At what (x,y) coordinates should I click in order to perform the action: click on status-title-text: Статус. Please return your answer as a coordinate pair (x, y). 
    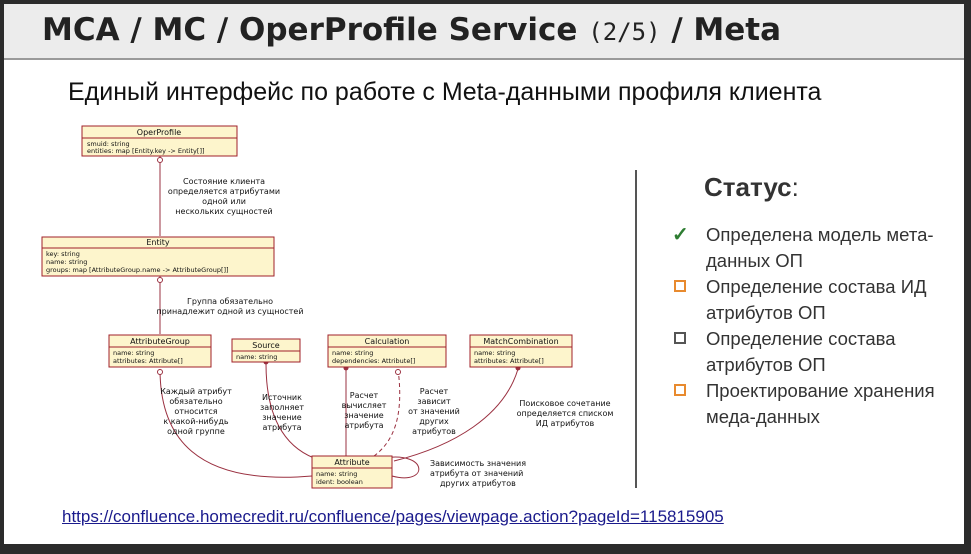
    Looking at the image, I should click on (748, 187).